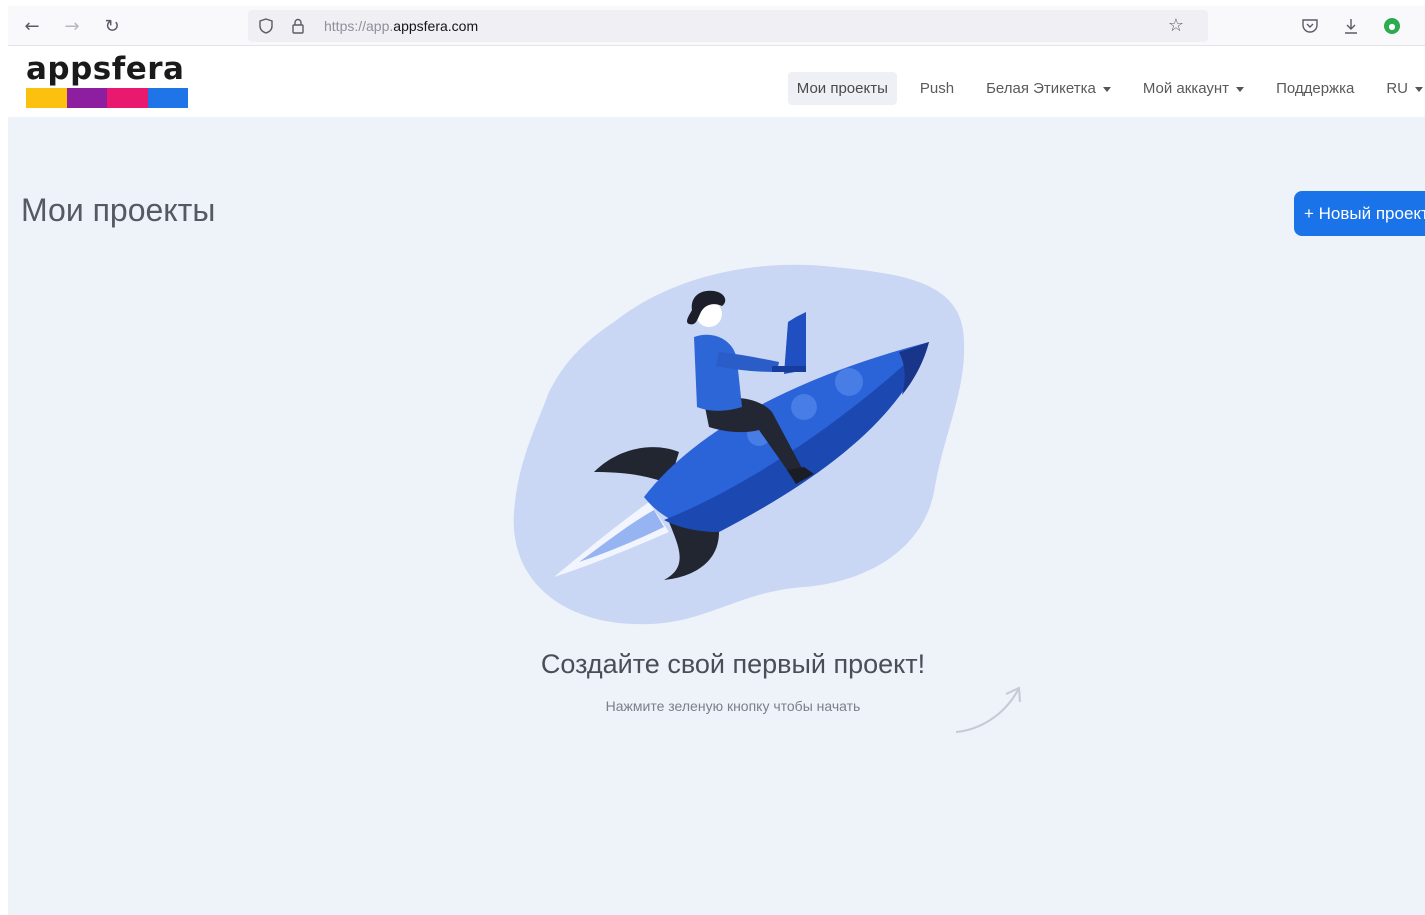 This screenshot has height=915, width=1425. Describe the element at coordinates (789, 369) in the screenshot. I see `laptop-base` at that location.